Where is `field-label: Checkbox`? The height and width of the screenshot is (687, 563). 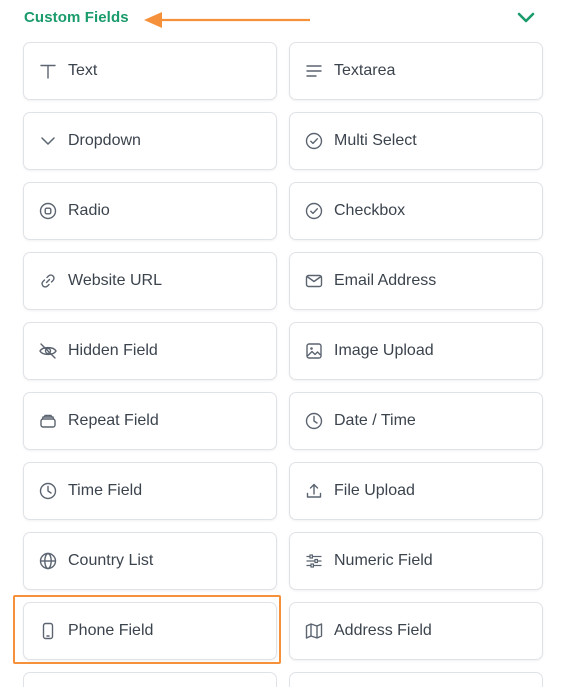
field-label: Checkbox is located at coordinates (370, 210).